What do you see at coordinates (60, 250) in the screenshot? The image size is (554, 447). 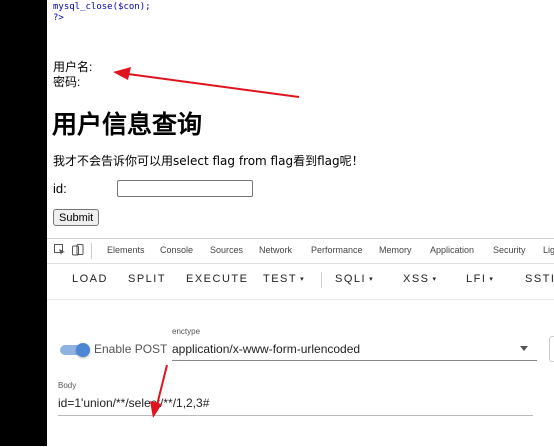 I see `inspect-element-icon` at bounding box center [60, 250].